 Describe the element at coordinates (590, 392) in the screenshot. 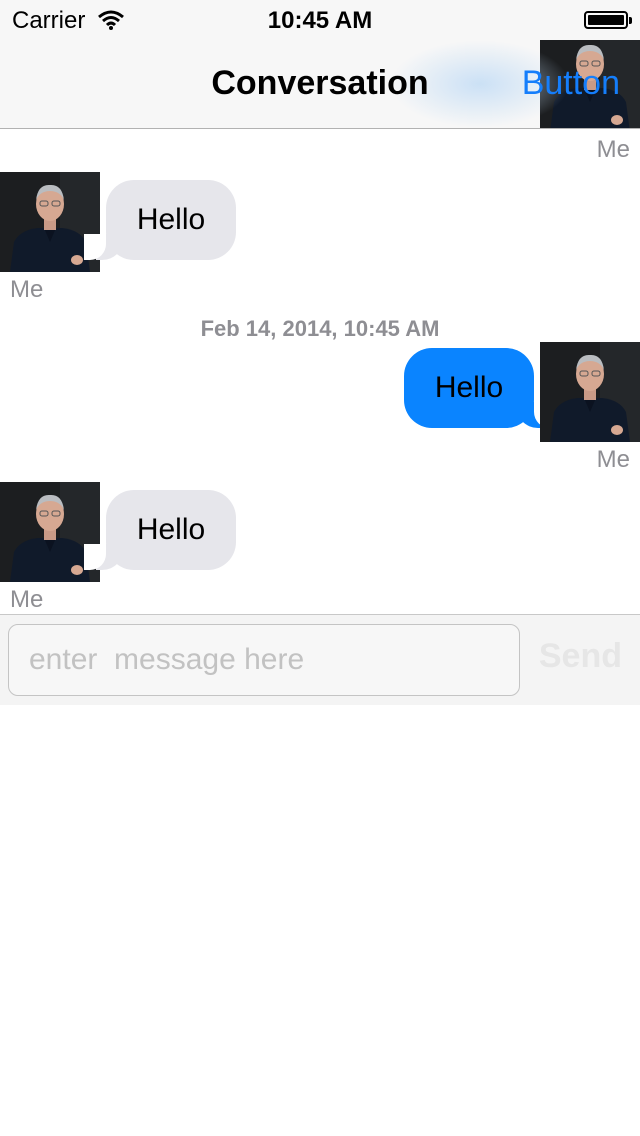

I see `avatar` at that location.